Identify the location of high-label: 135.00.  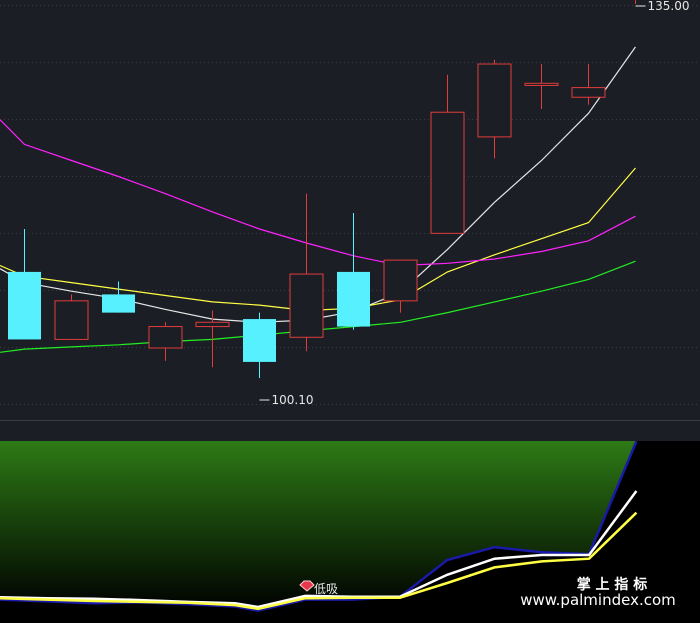
(669, 6).